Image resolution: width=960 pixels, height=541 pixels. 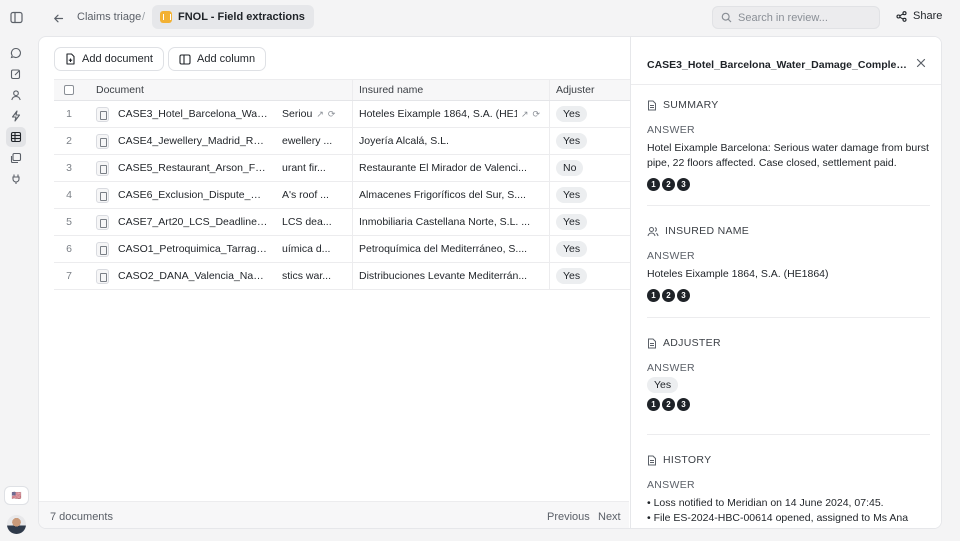 I want to click on search-box, so click(x=796, y=17).